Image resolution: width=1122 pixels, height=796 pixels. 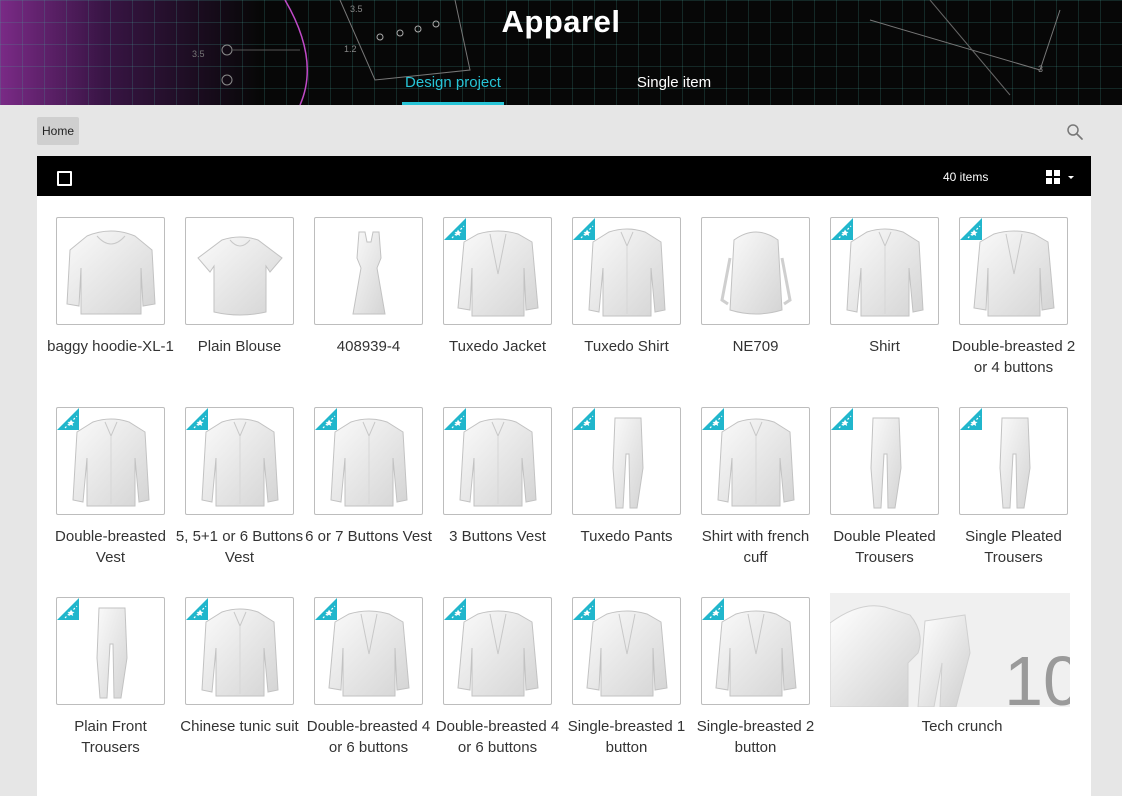 What do you see at coordinates (198, 54) in the screenshot?
I see `svg-text: 3.5` at bounding box center [198, 54].